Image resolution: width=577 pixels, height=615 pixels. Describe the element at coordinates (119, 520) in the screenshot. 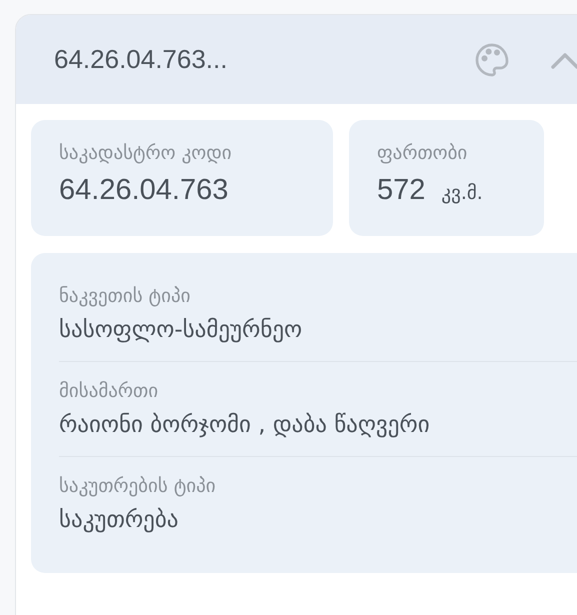

I see `detail-value: საკუთრება` at that location.